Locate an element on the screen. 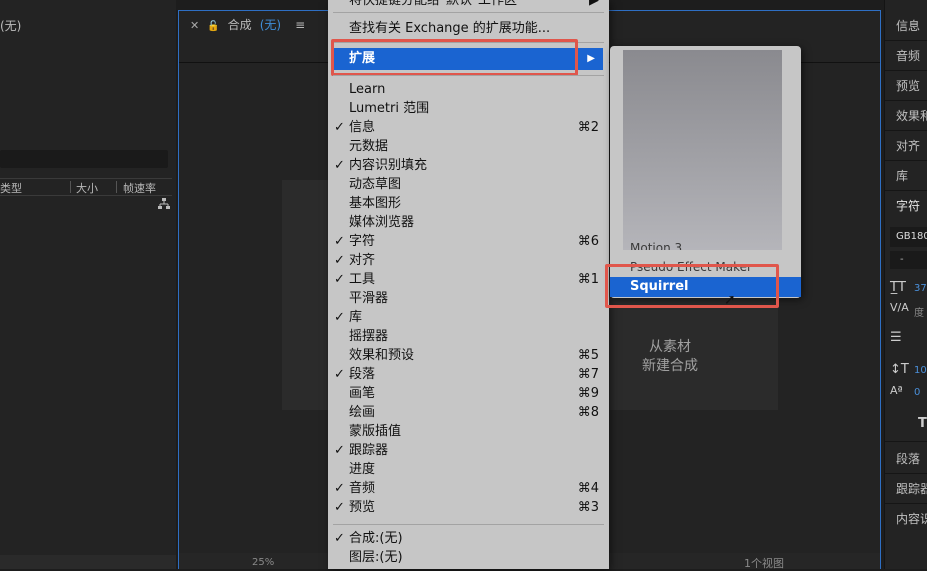 The height and width of the screenshot is (571, 927). menu-item-label: 工具 is located at coordinates (362, 279).